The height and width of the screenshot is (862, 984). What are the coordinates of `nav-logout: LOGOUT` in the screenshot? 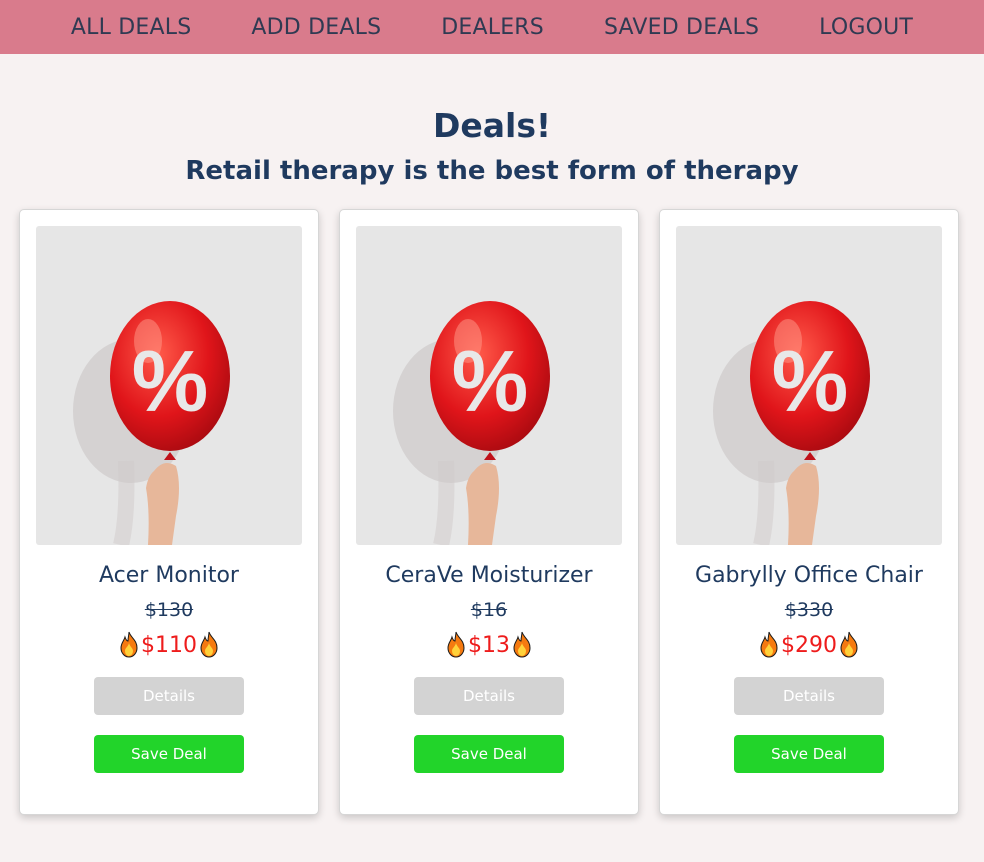 It's located at (866, 27).